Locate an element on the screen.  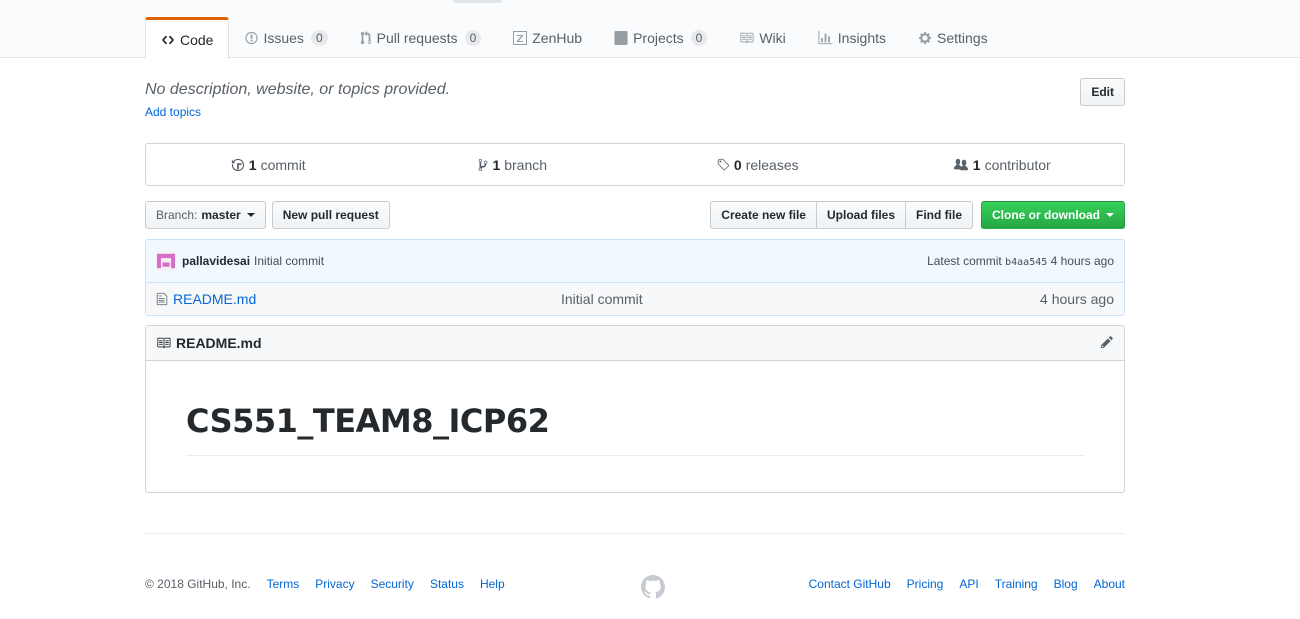
edit-readme-button is located at coordinates (1107, 343).